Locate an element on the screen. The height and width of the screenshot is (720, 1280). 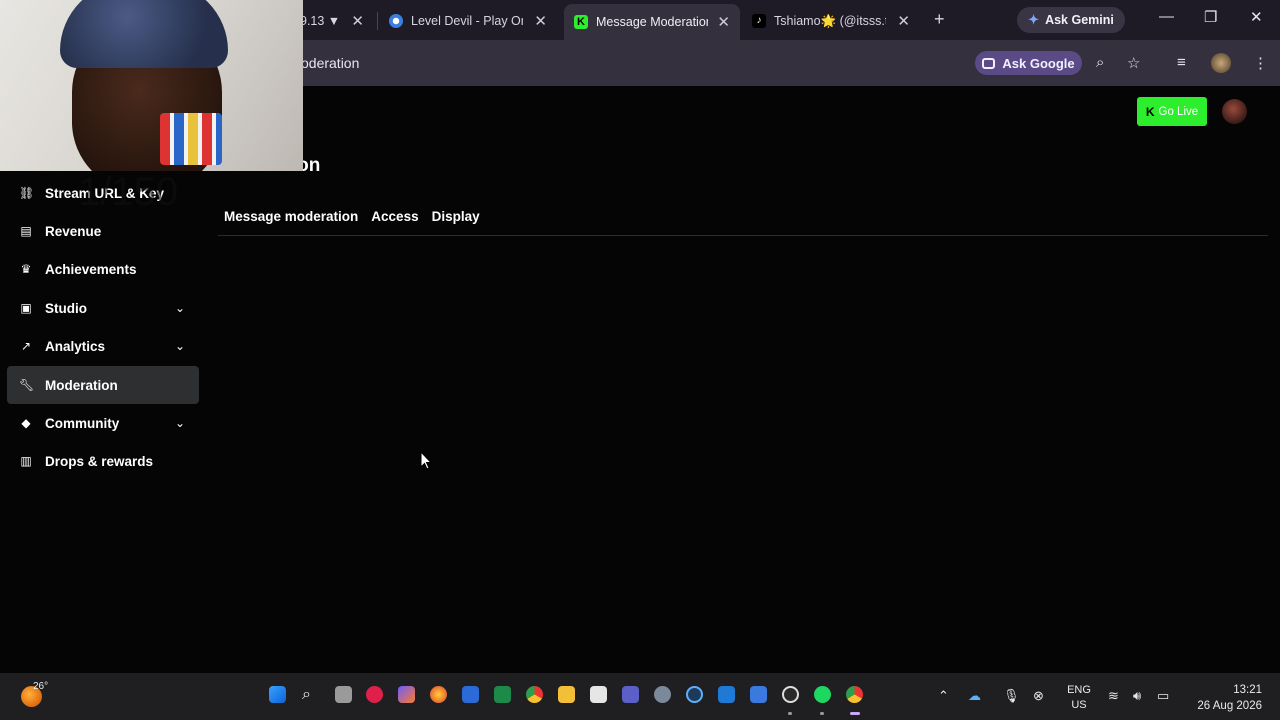
clock-time: 13:21 is located at coordinates (1247, 690).